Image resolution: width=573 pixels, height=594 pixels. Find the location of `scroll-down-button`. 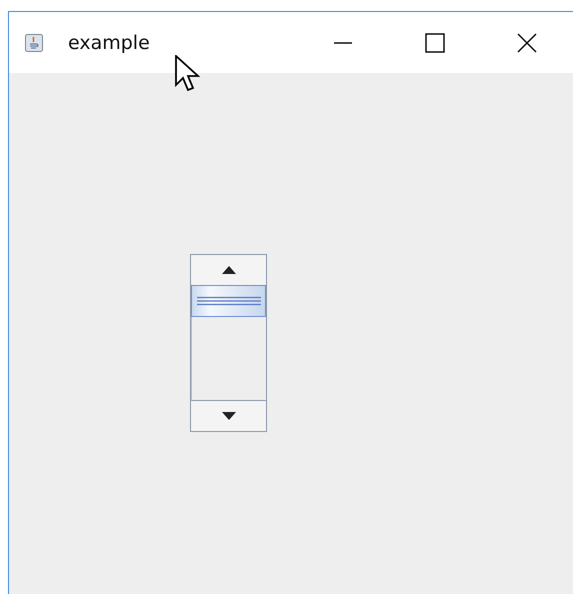

scroll-down-button is located at coordinates (228, 416).